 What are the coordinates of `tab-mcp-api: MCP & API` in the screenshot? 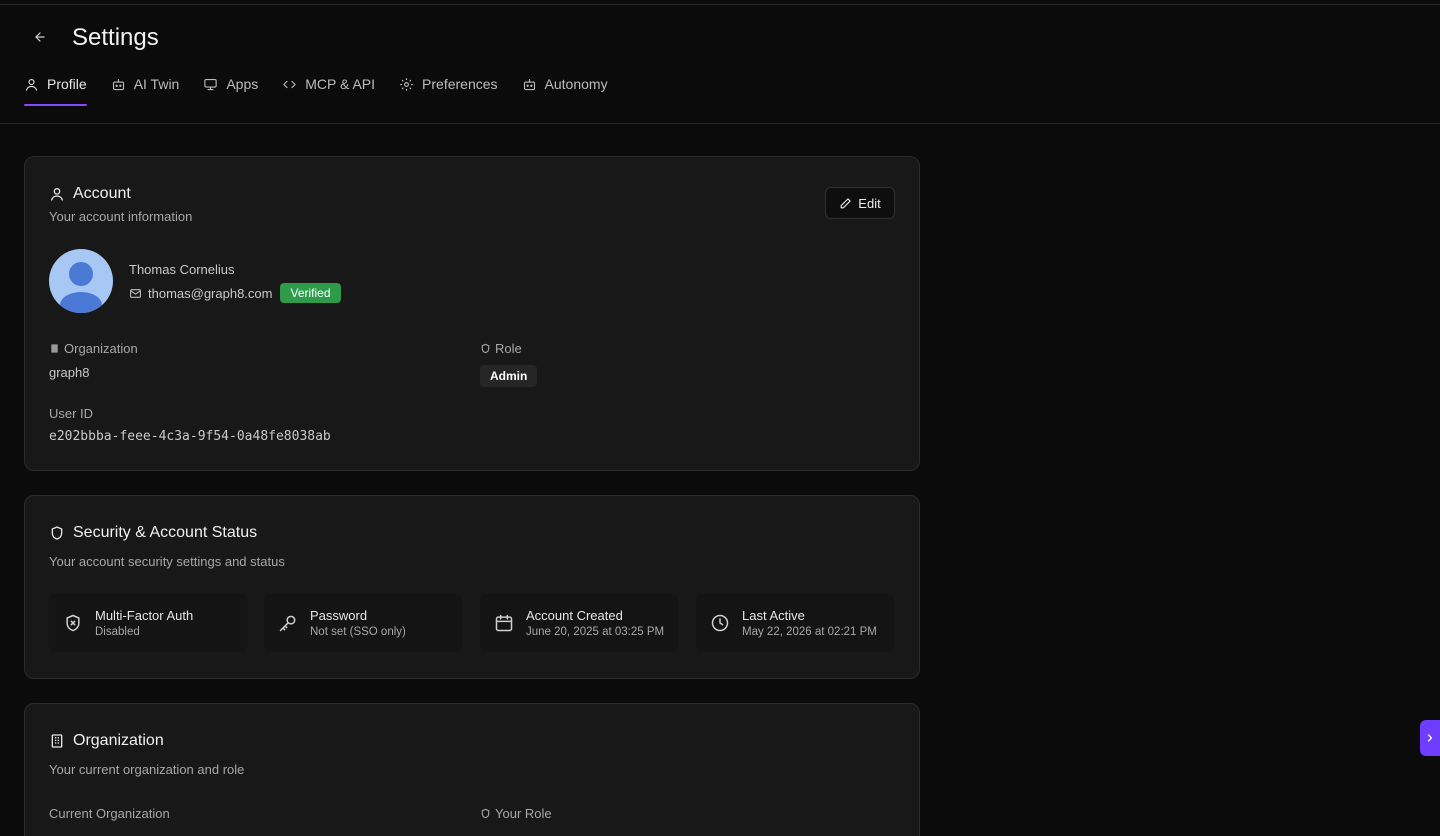 It's located at (328, 84).